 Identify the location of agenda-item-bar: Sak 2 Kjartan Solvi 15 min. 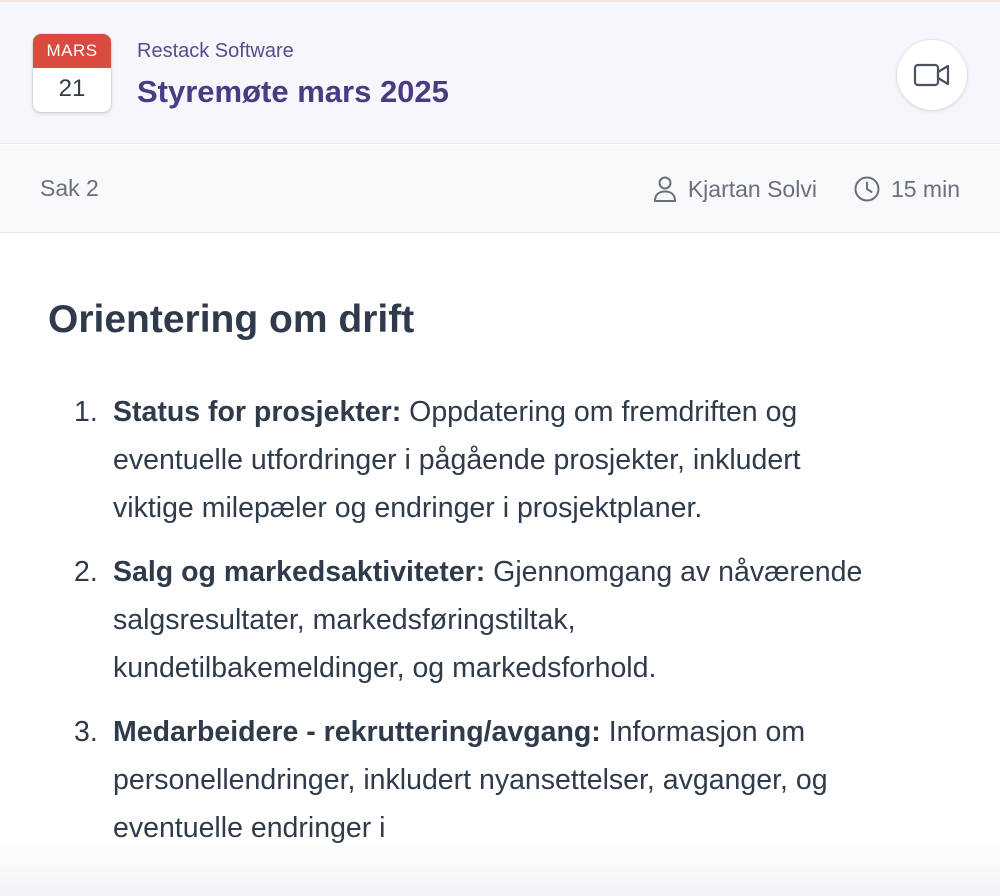
(500, 189).